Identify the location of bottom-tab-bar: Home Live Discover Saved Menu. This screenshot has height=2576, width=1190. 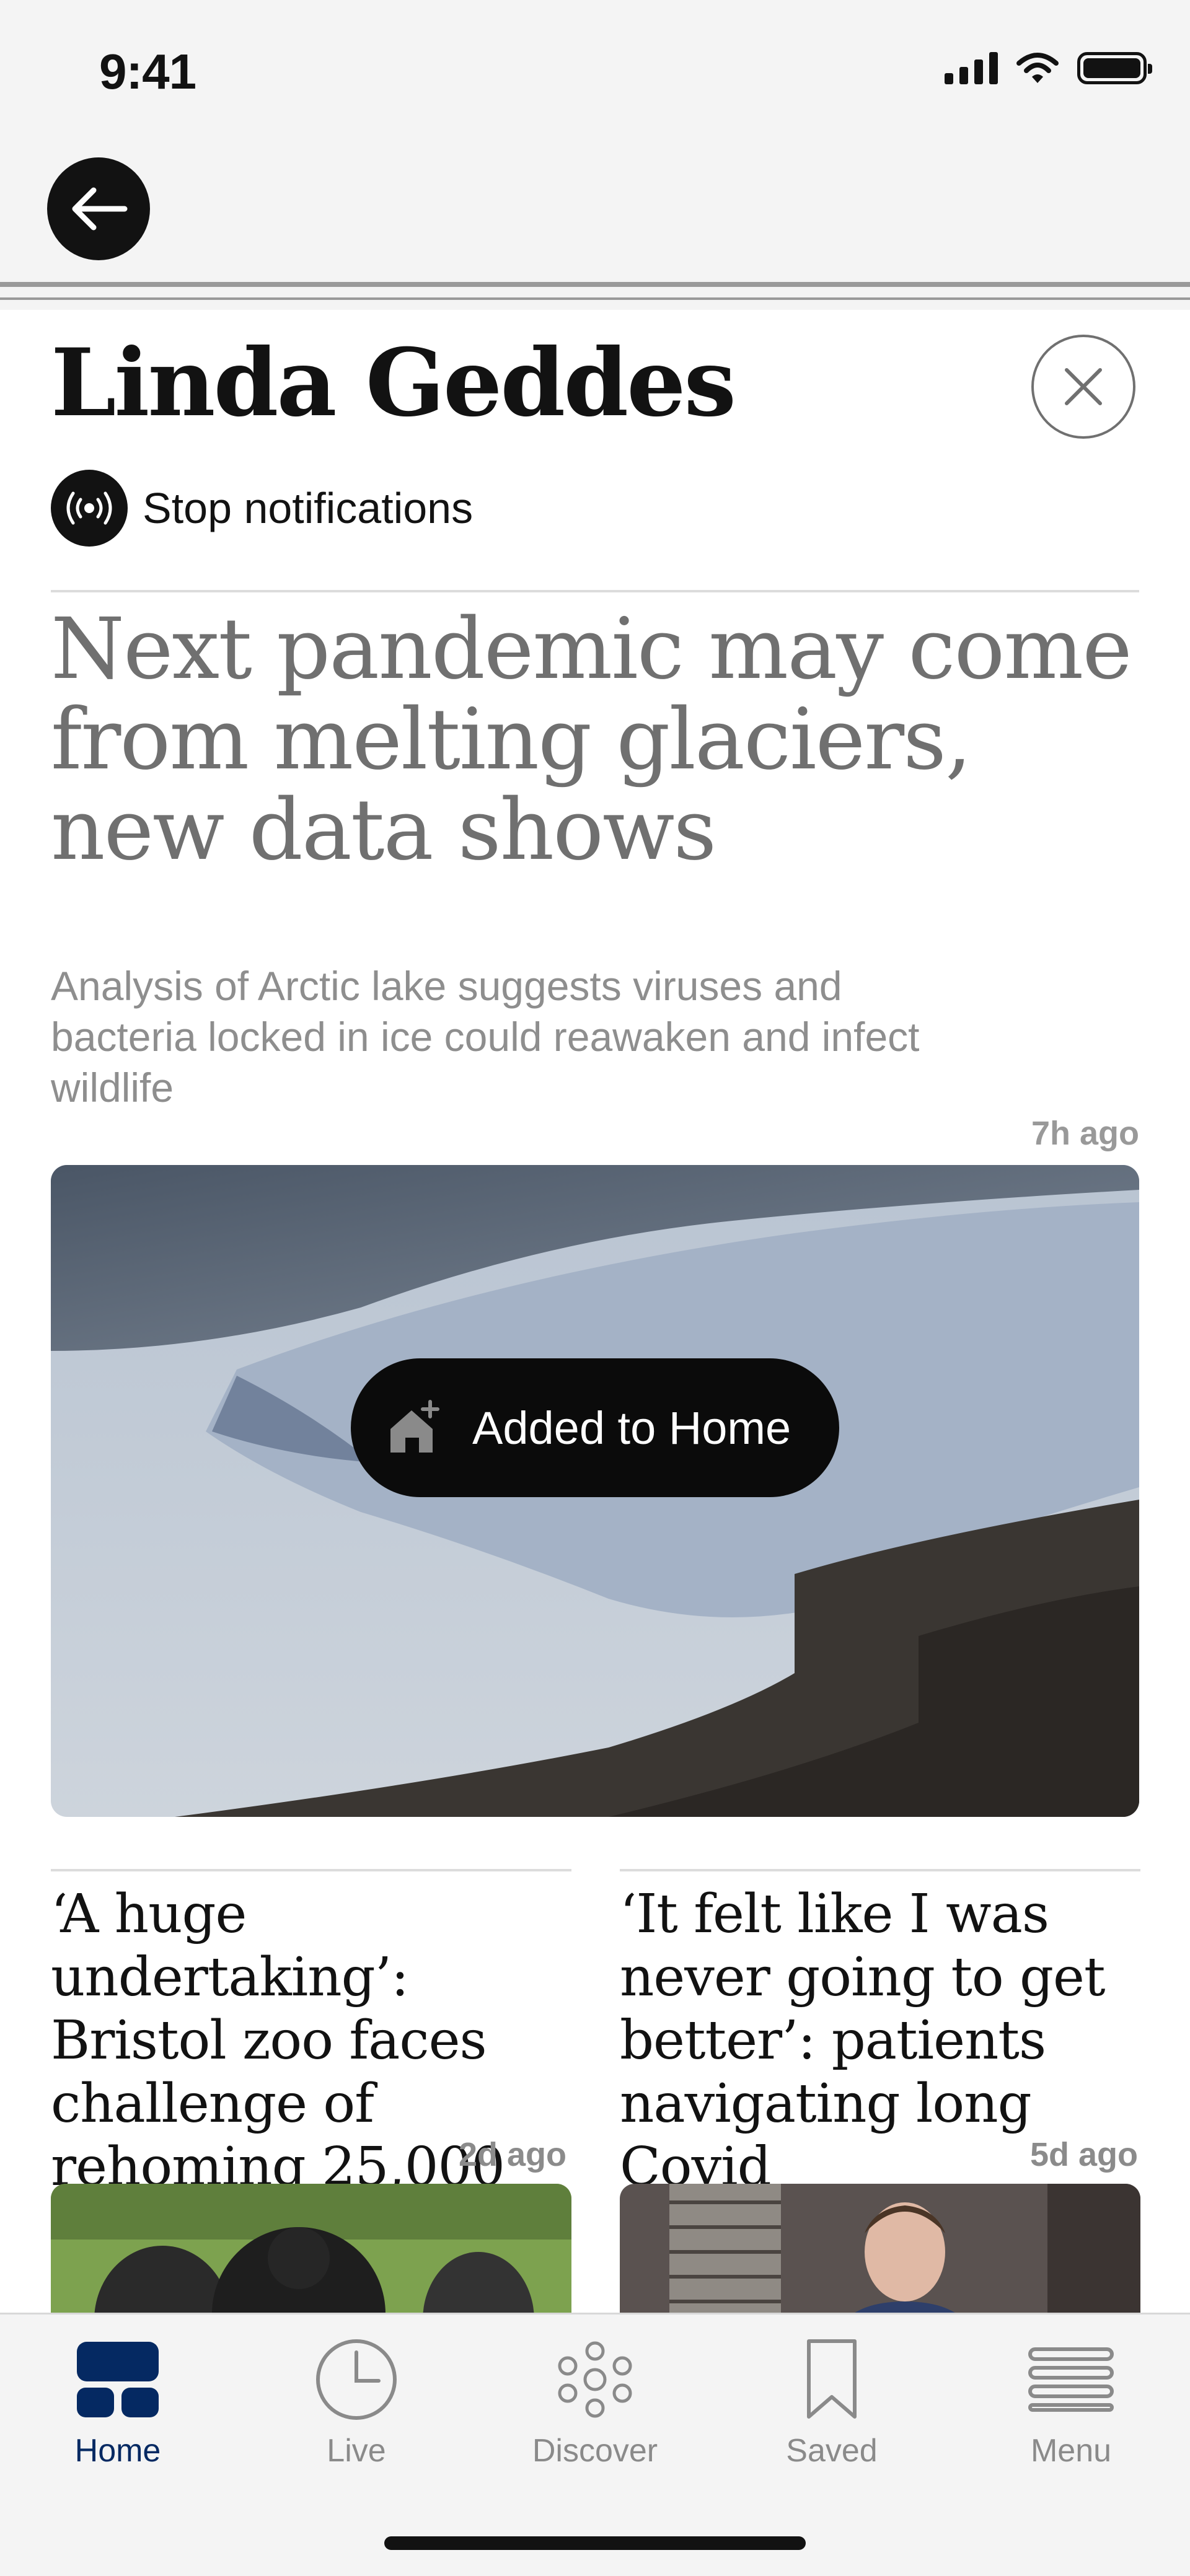
(595, 2444).